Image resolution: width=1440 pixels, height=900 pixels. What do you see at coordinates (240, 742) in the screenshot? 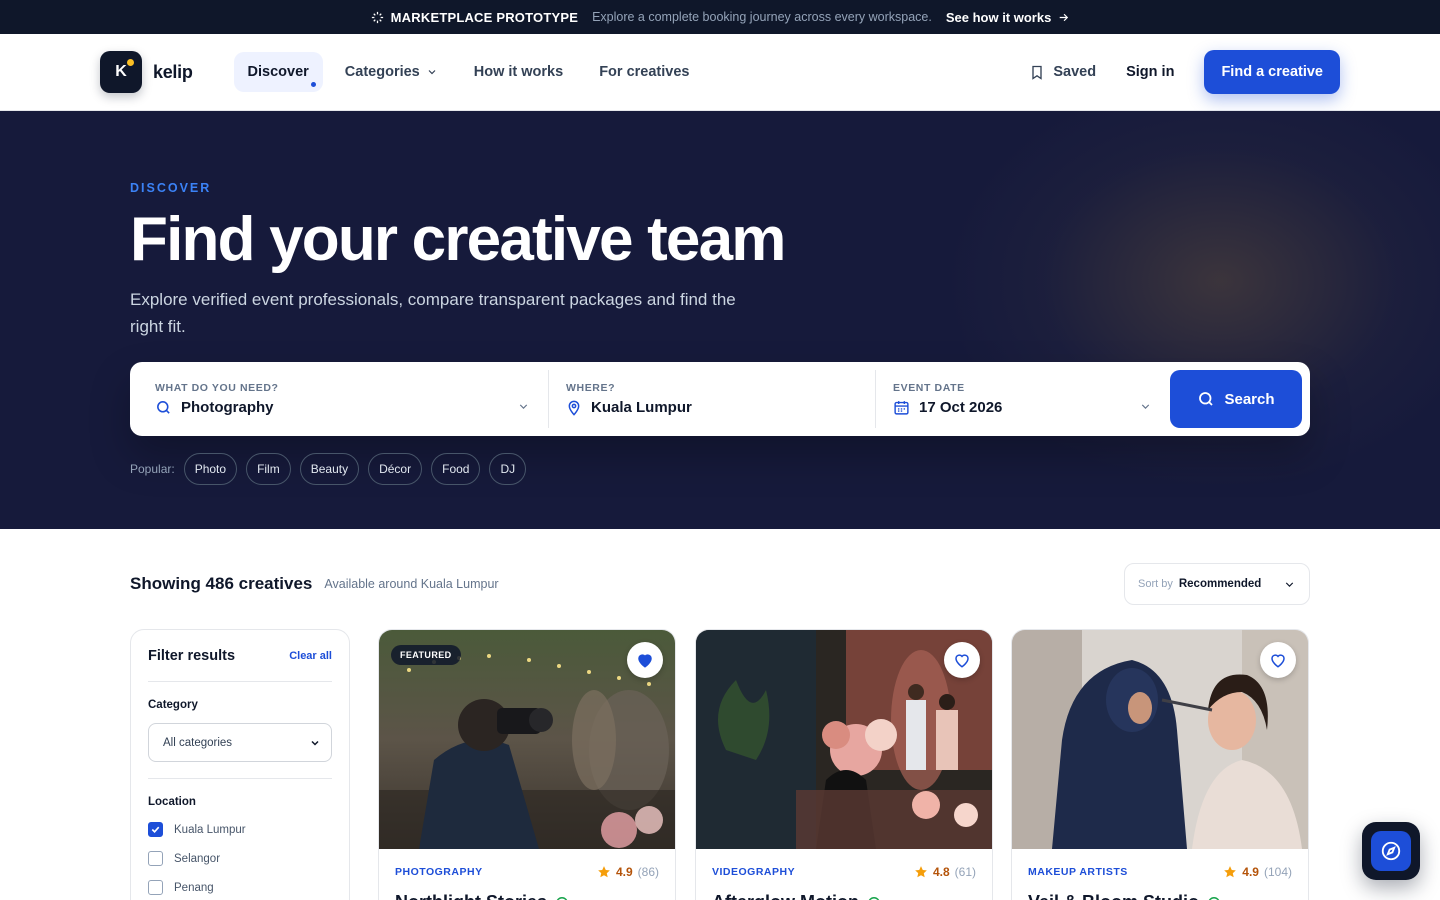
I see `category-select: All categories` at bounding box center [240, 742].